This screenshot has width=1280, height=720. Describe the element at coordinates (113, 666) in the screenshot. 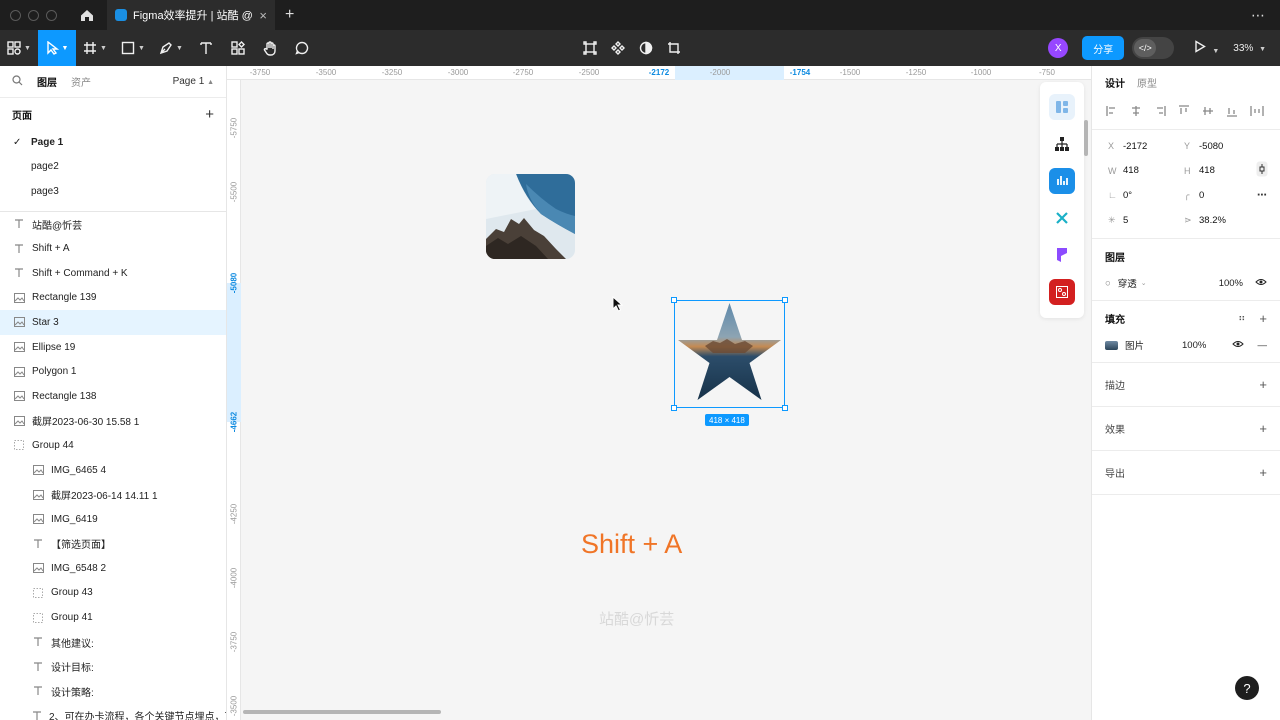

I see `layer-row: 设计目标:` at that location.